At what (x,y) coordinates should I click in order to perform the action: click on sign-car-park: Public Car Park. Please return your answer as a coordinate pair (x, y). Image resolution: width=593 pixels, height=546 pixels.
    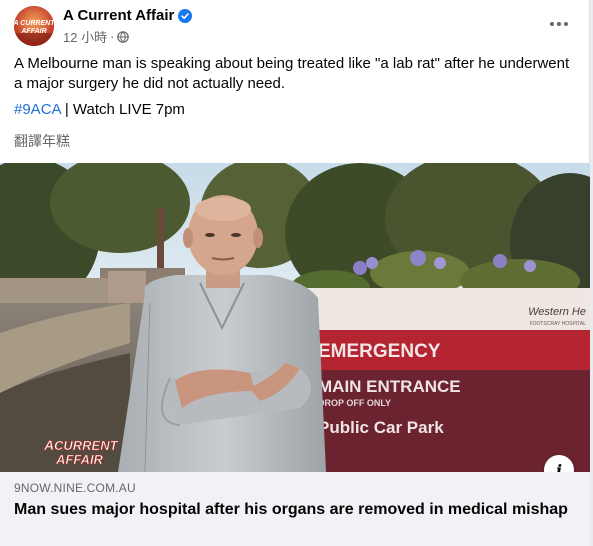
    Looking at the image, I should click on (381, 427).